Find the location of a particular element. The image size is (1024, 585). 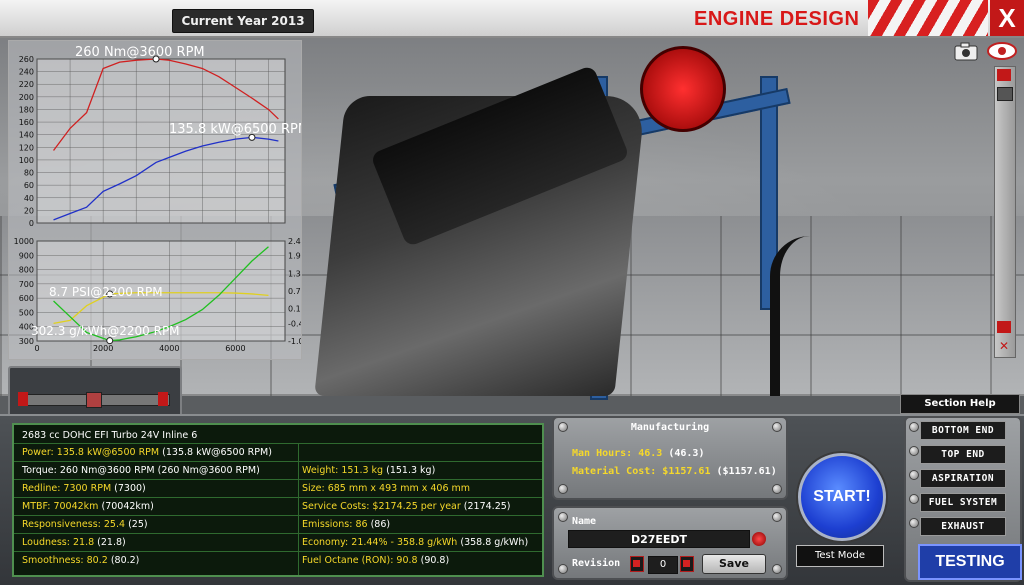

y-right-tick-label: 1.3 is located at coordinates (294, 273).